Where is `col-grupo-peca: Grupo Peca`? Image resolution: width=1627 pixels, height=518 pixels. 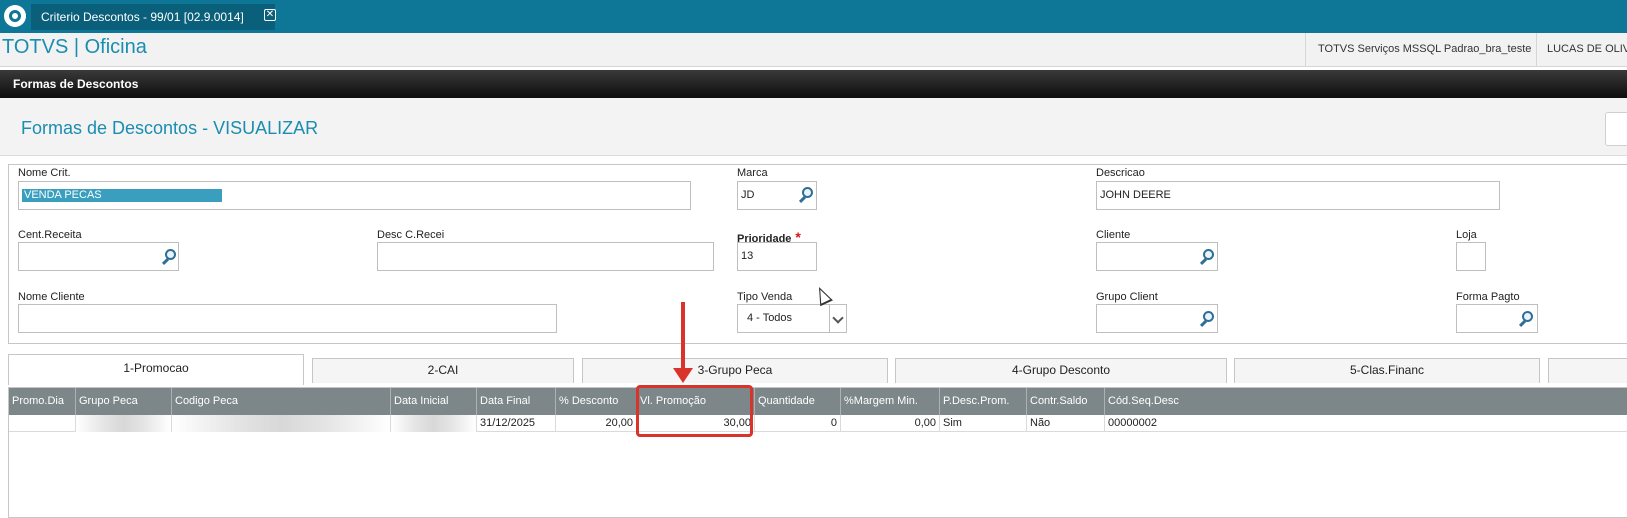
col-grupo-peca: Grupo Peca is located at coordinates (124, 401).